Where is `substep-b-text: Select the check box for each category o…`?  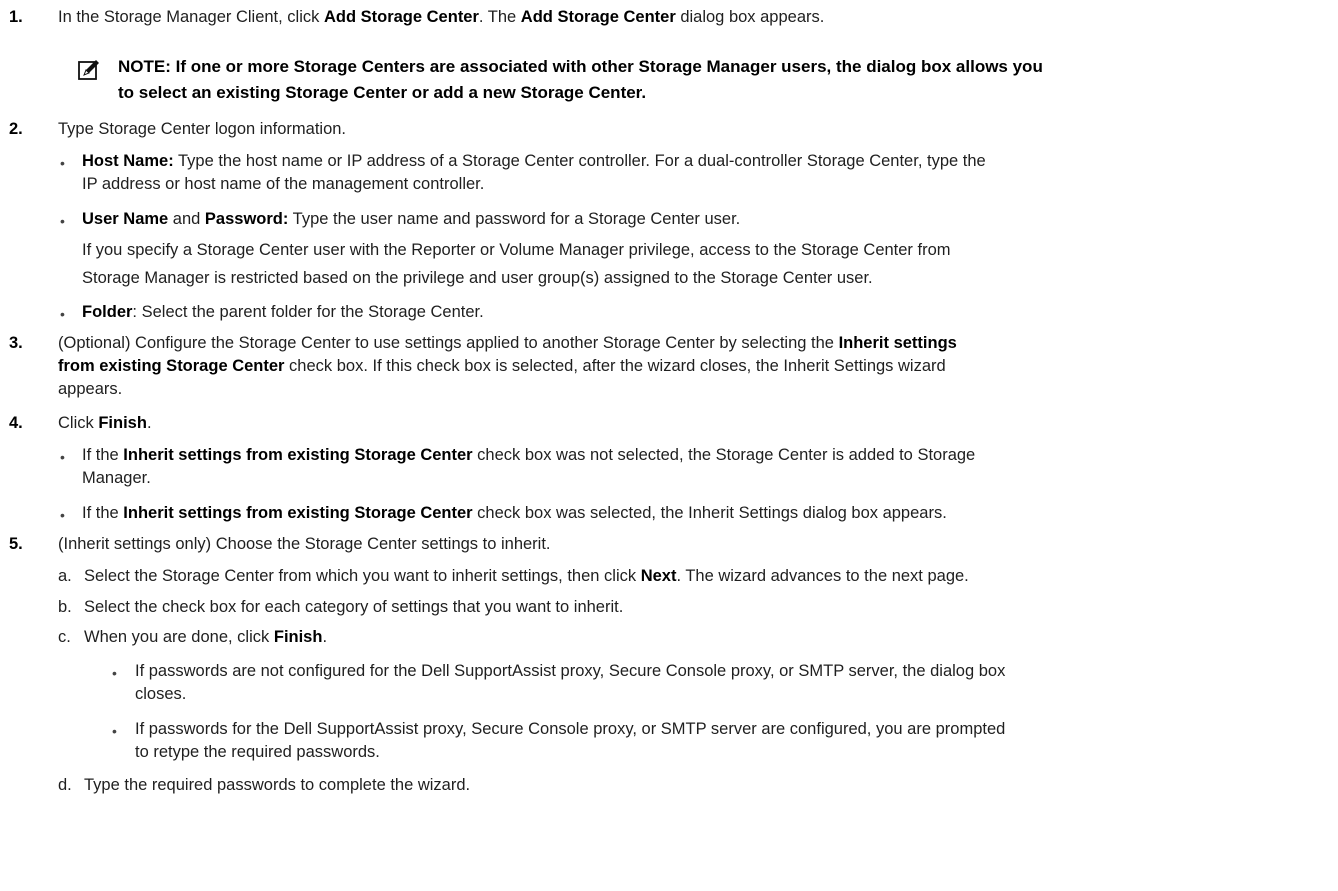 substep-b-text: Select the check box for each category o… is located at coordinates (354, 607).